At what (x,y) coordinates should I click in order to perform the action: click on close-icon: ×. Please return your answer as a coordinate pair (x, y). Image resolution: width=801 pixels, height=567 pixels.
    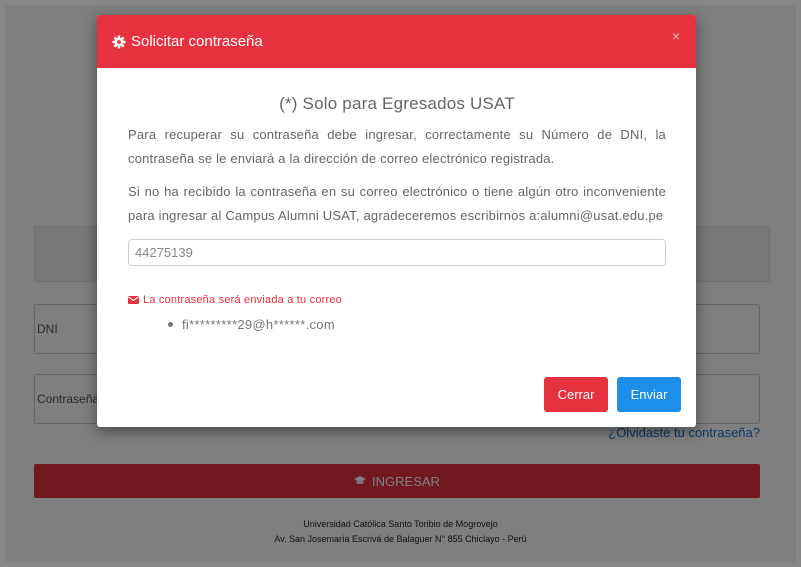
    Looking at the image, I should click on (676, 36).